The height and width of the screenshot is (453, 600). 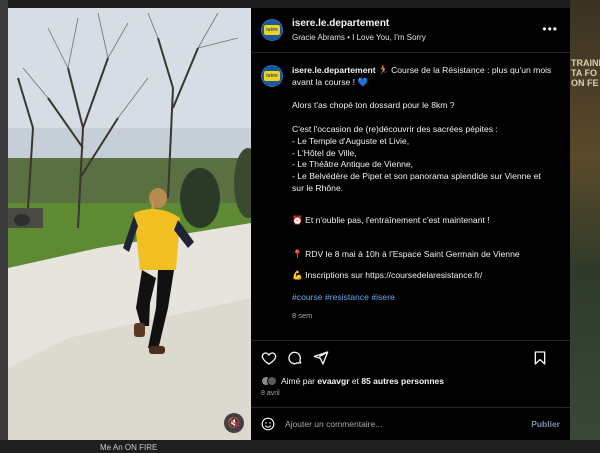 I want to click on likes-middle: et, so click(x=355, y=381).